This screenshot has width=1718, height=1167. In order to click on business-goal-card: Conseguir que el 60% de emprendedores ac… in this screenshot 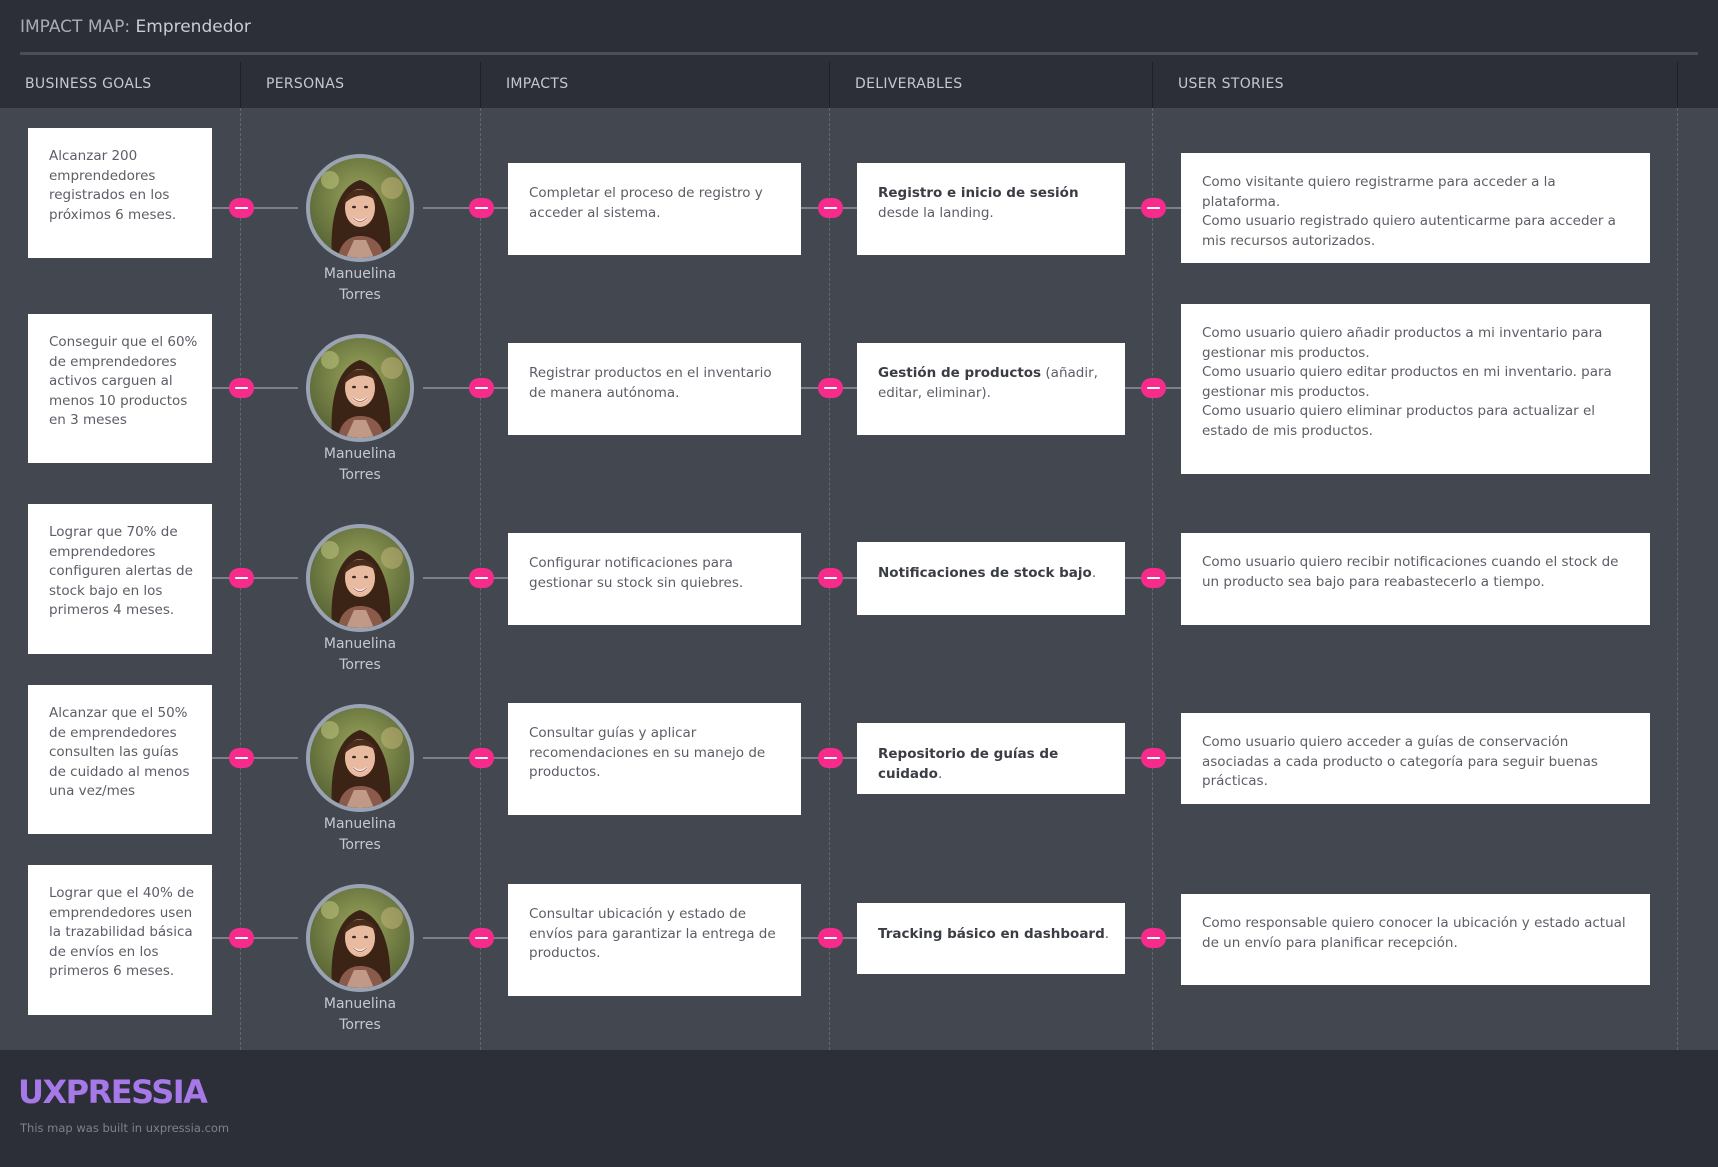, I will do `click(120, 388)`.